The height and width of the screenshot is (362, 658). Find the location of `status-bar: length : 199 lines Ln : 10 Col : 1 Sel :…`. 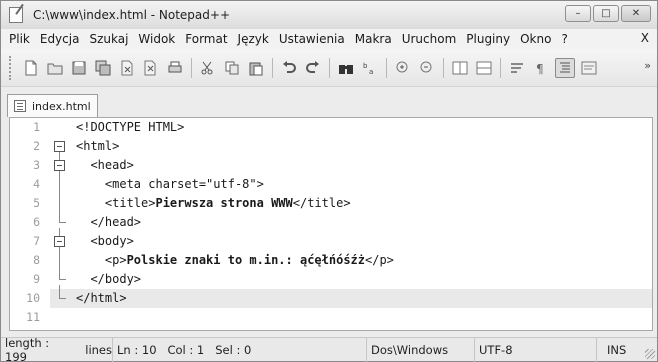

status-bar: length : 199 lines Ln : 10 Col : 1 Sel :… is located at coordinates (329, 349).